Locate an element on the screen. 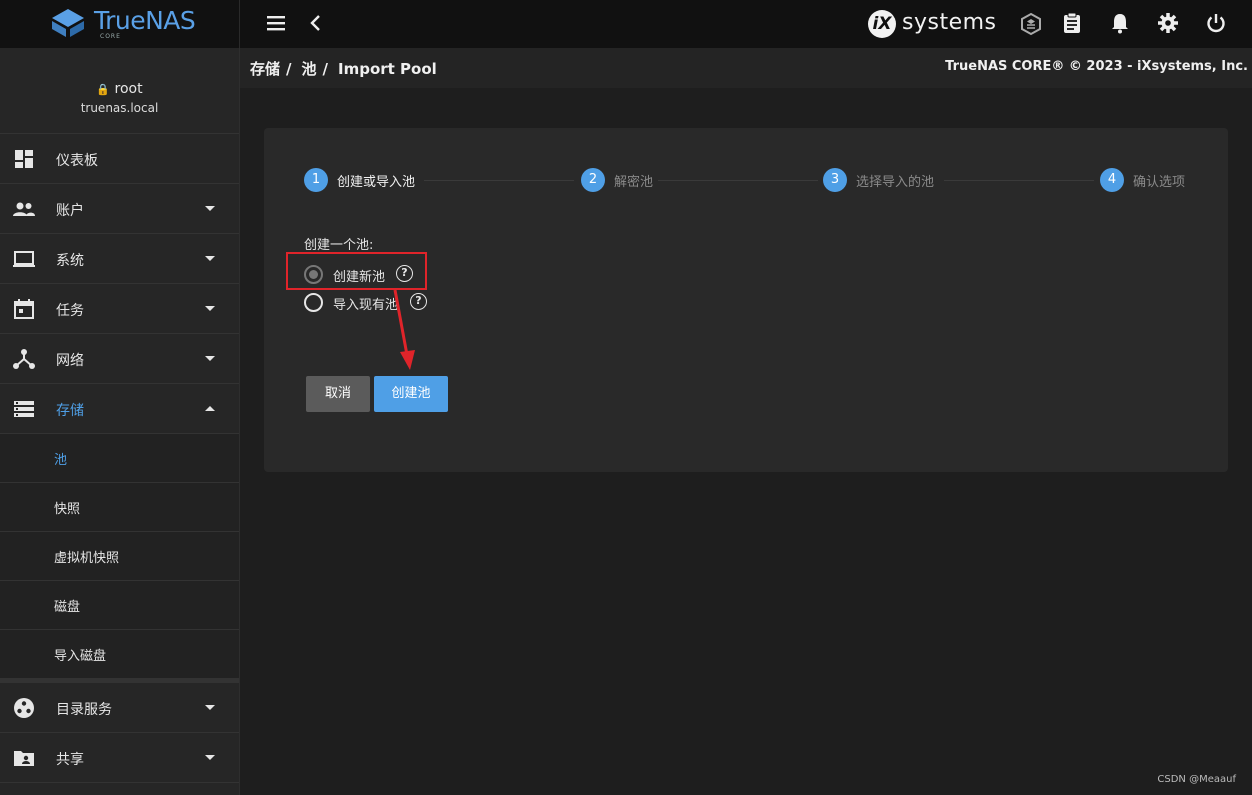 The width and height of the screenshot is (1252, 795). sidebar-item-accounts: 账户 is located at coordinates (119, 209).